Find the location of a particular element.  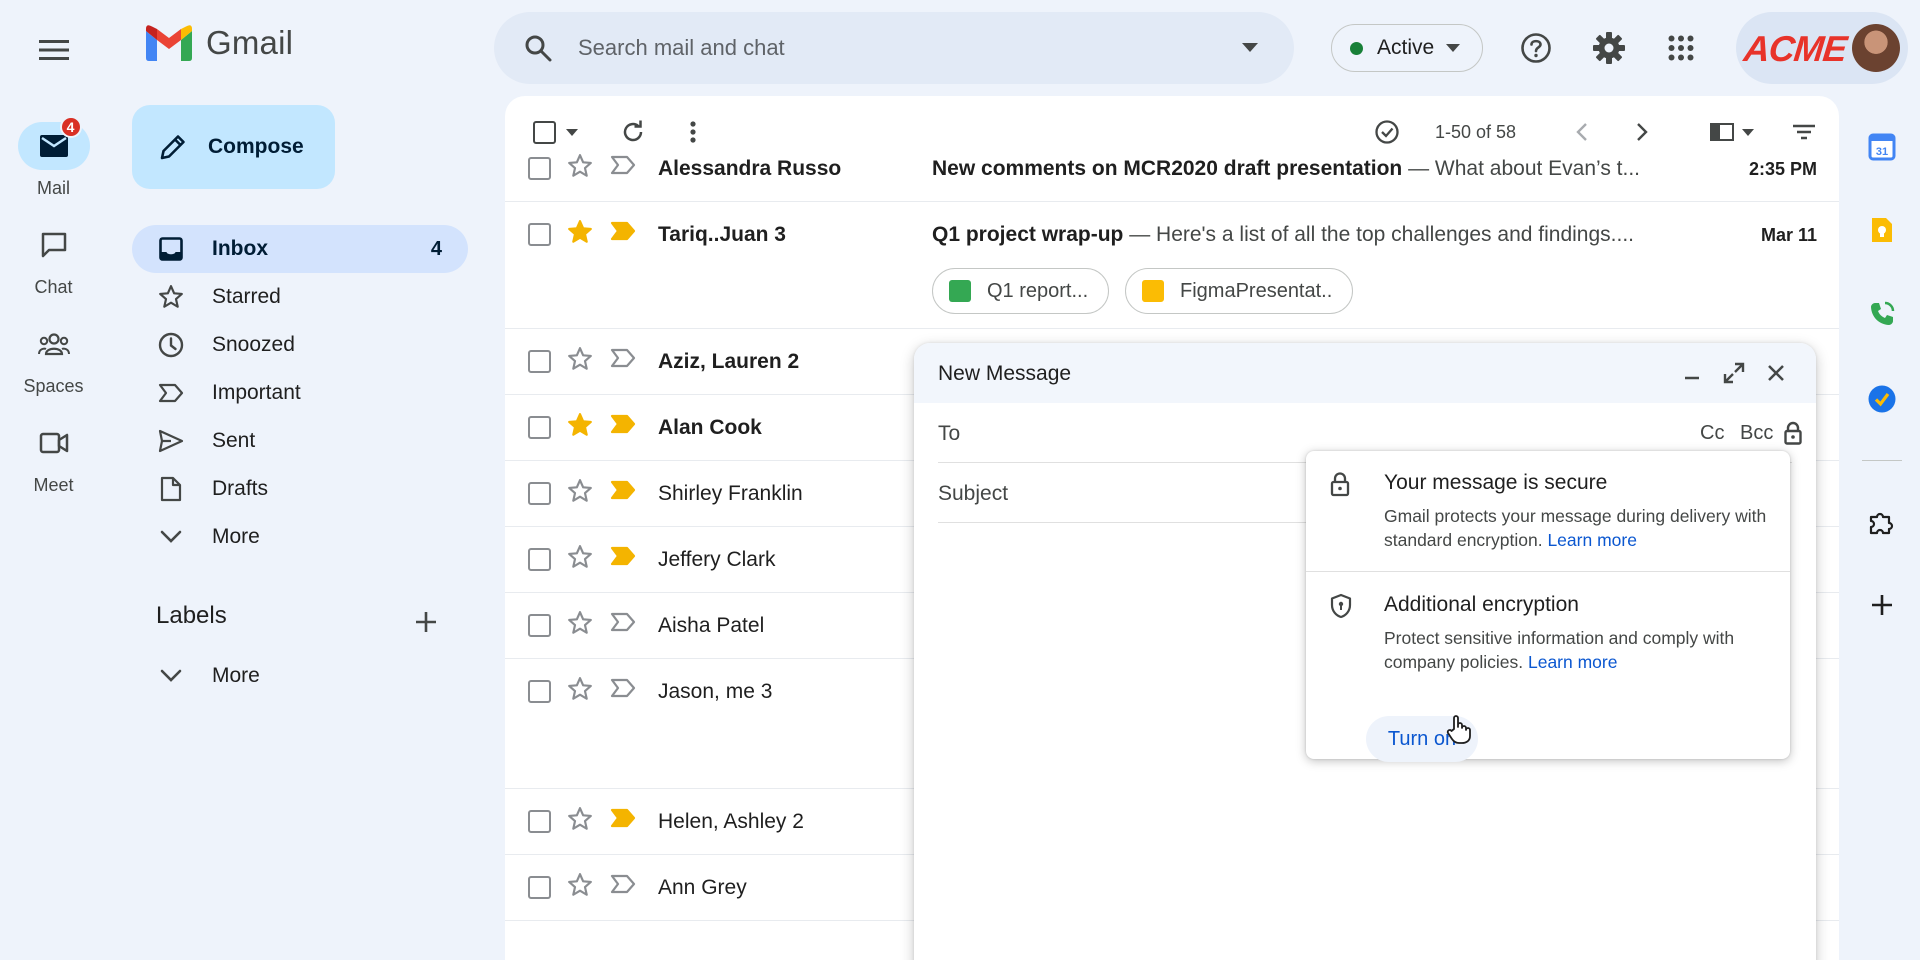

nav-label: Snoozed is located at coordinates (253, 344).